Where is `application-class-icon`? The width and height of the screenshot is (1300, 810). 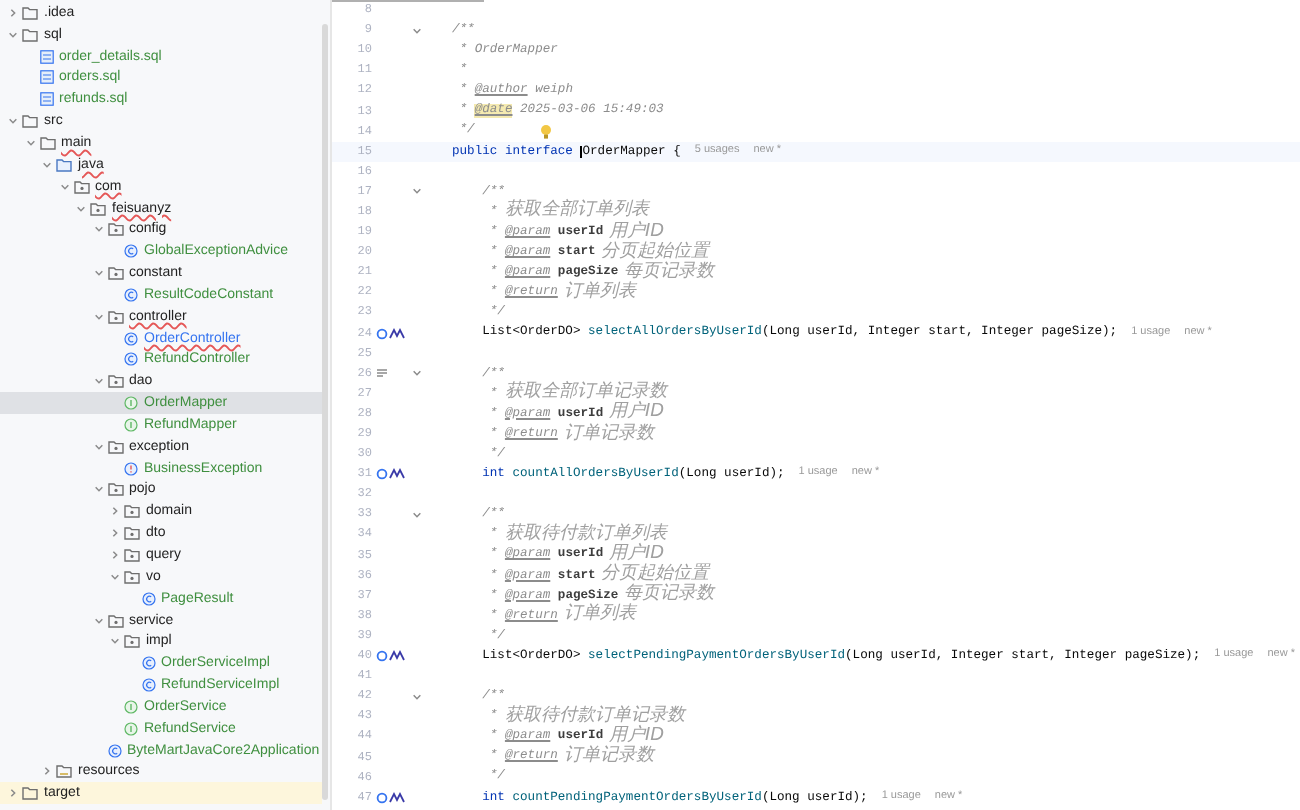 application-class-icon is located at coordinates (114, 750).